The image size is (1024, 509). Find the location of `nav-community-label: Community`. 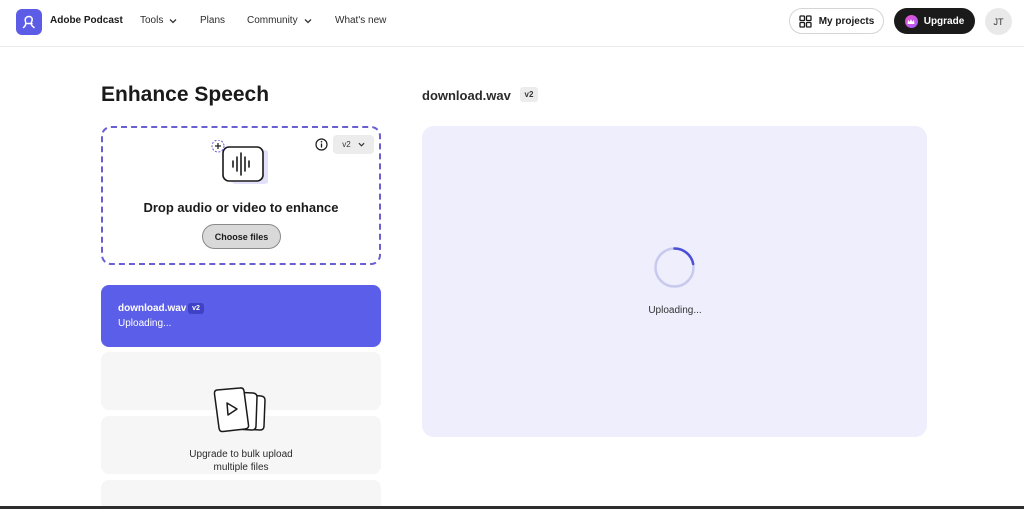

nav-community-label: Community is located at coordinates (272, 20).